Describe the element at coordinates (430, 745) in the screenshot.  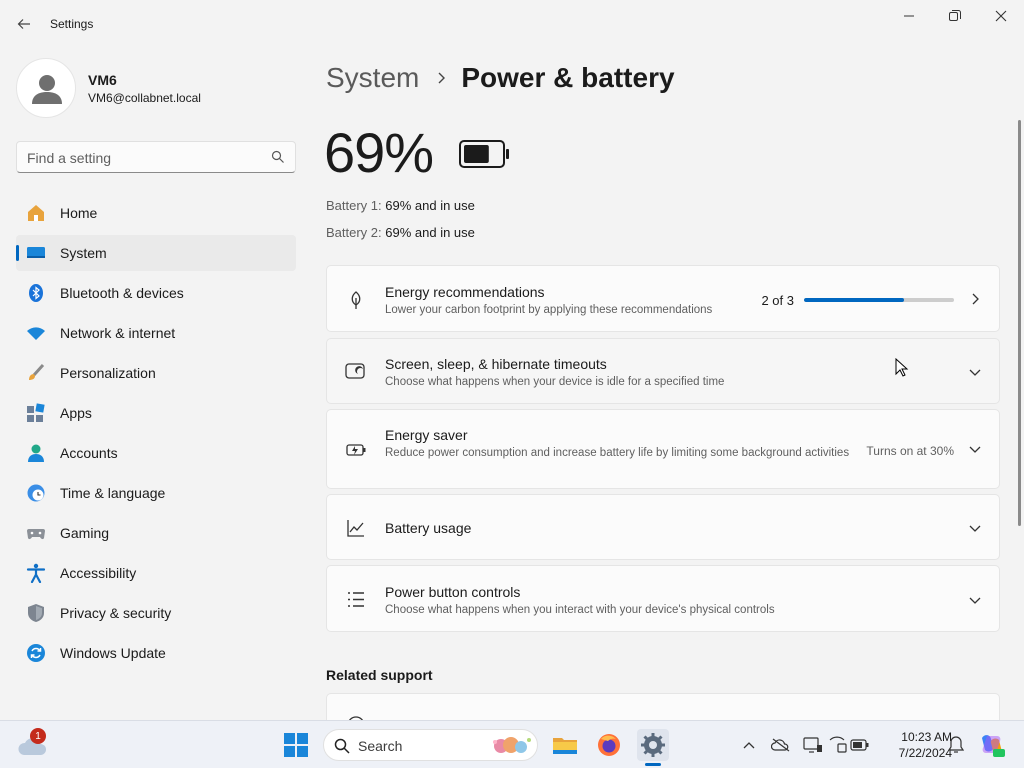
I see `taskbar-search-box: Search` at that location.